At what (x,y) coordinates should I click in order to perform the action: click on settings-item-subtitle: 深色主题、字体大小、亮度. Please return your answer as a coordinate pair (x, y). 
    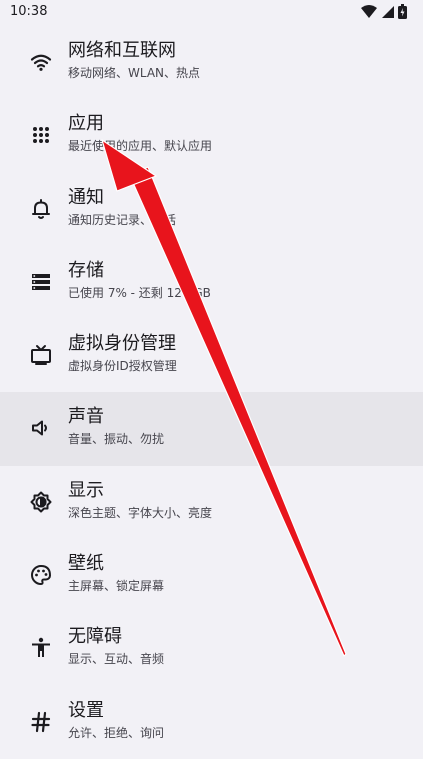
    Looking at the image, I should click on (140, 512).